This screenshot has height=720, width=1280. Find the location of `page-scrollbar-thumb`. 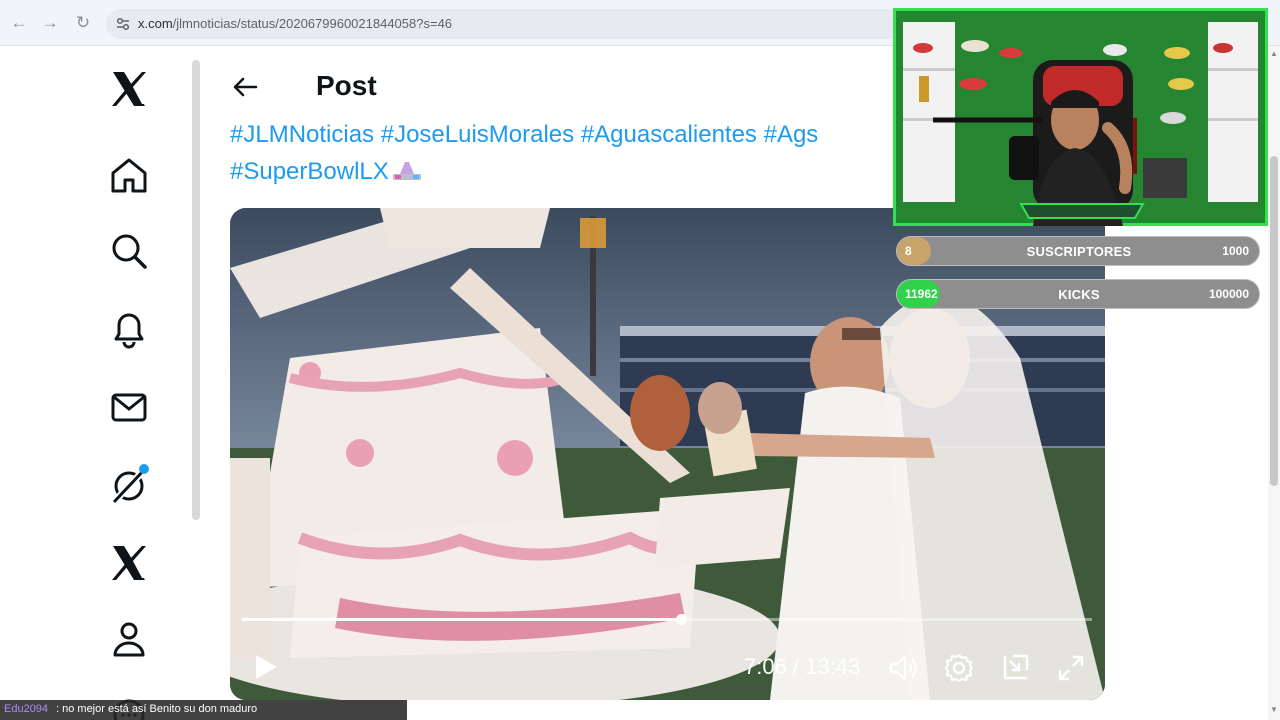

page-scrollbar-thumb is located at coordinates (1274, 321).